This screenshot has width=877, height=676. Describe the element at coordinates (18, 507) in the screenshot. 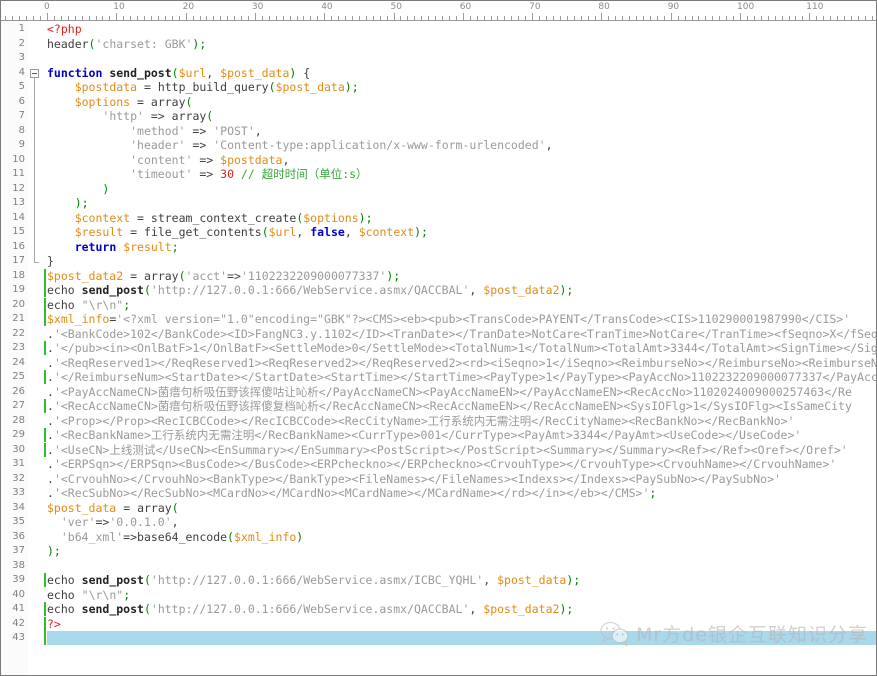

I see `line-number: 34` at that location.